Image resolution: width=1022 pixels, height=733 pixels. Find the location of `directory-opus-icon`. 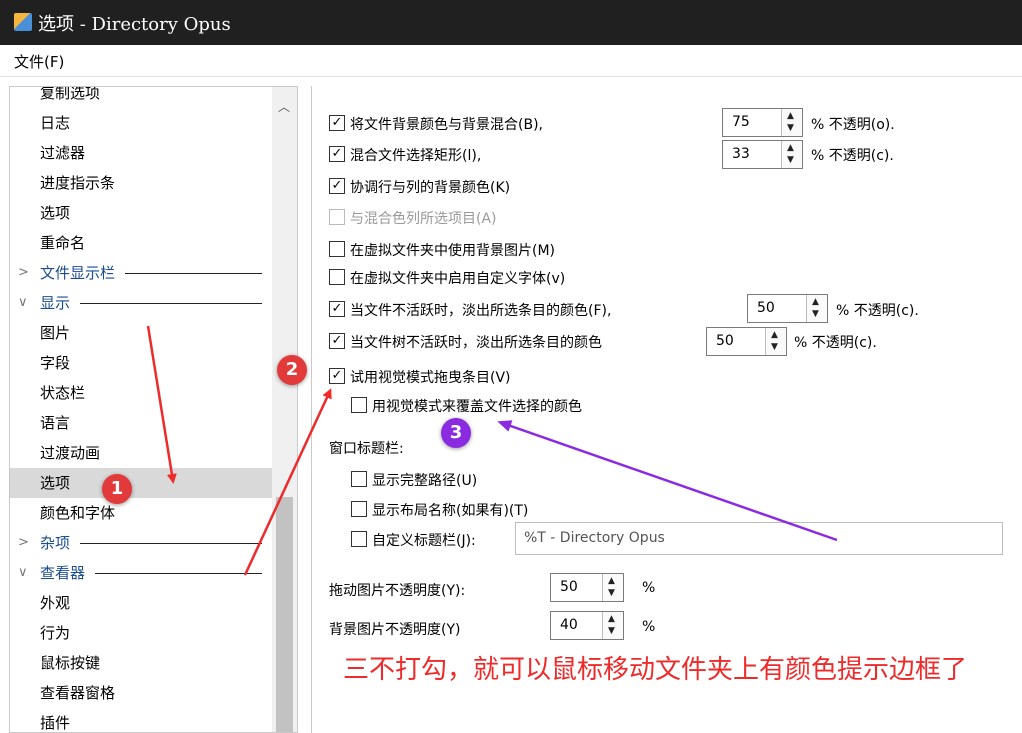

directory-opus-icon is located at coordinates (23, 22).